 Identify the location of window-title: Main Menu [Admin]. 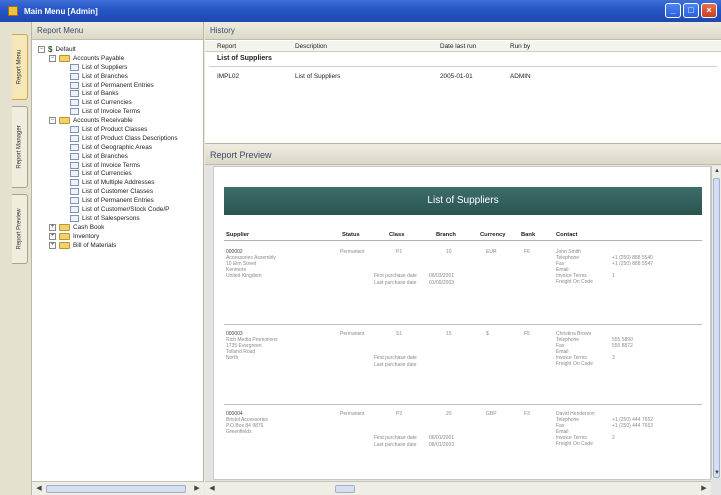
(61, 11).